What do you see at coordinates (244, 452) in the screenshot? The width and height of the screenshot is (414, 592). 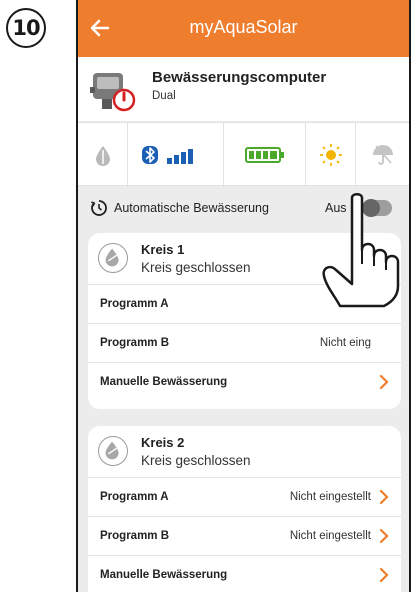 I see `circuit-header: Kreis 2 Kreis geschlossen` at bounding box center [244, 452].